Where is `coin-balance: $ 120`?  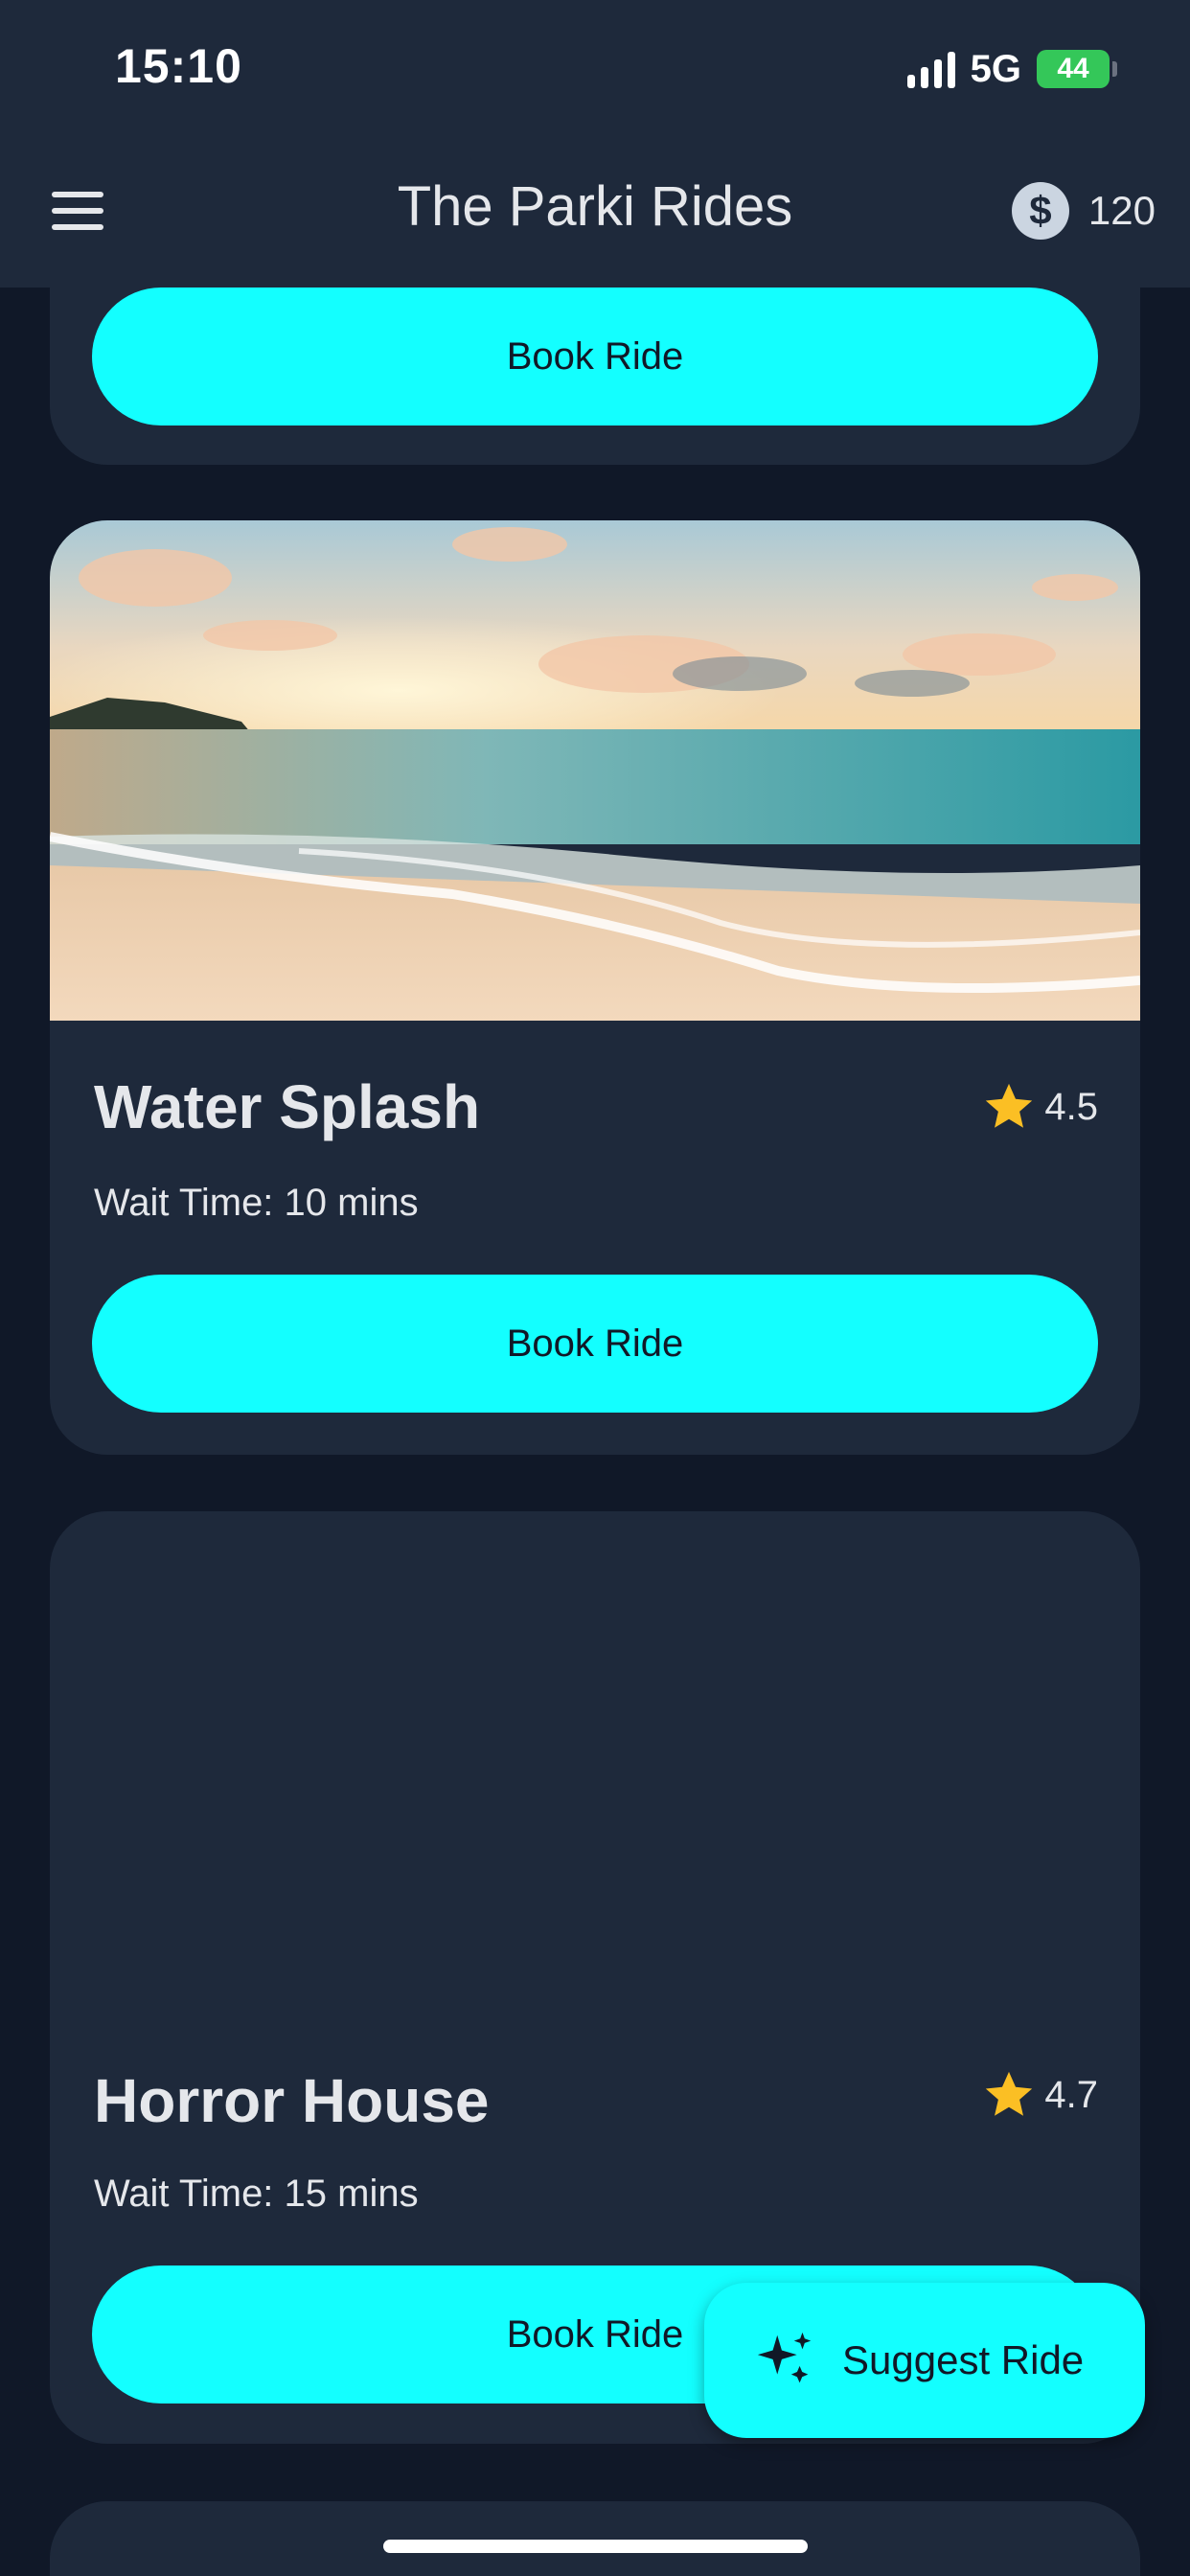 coin-balance: $ 120 is located at coordinates (1083, 211).